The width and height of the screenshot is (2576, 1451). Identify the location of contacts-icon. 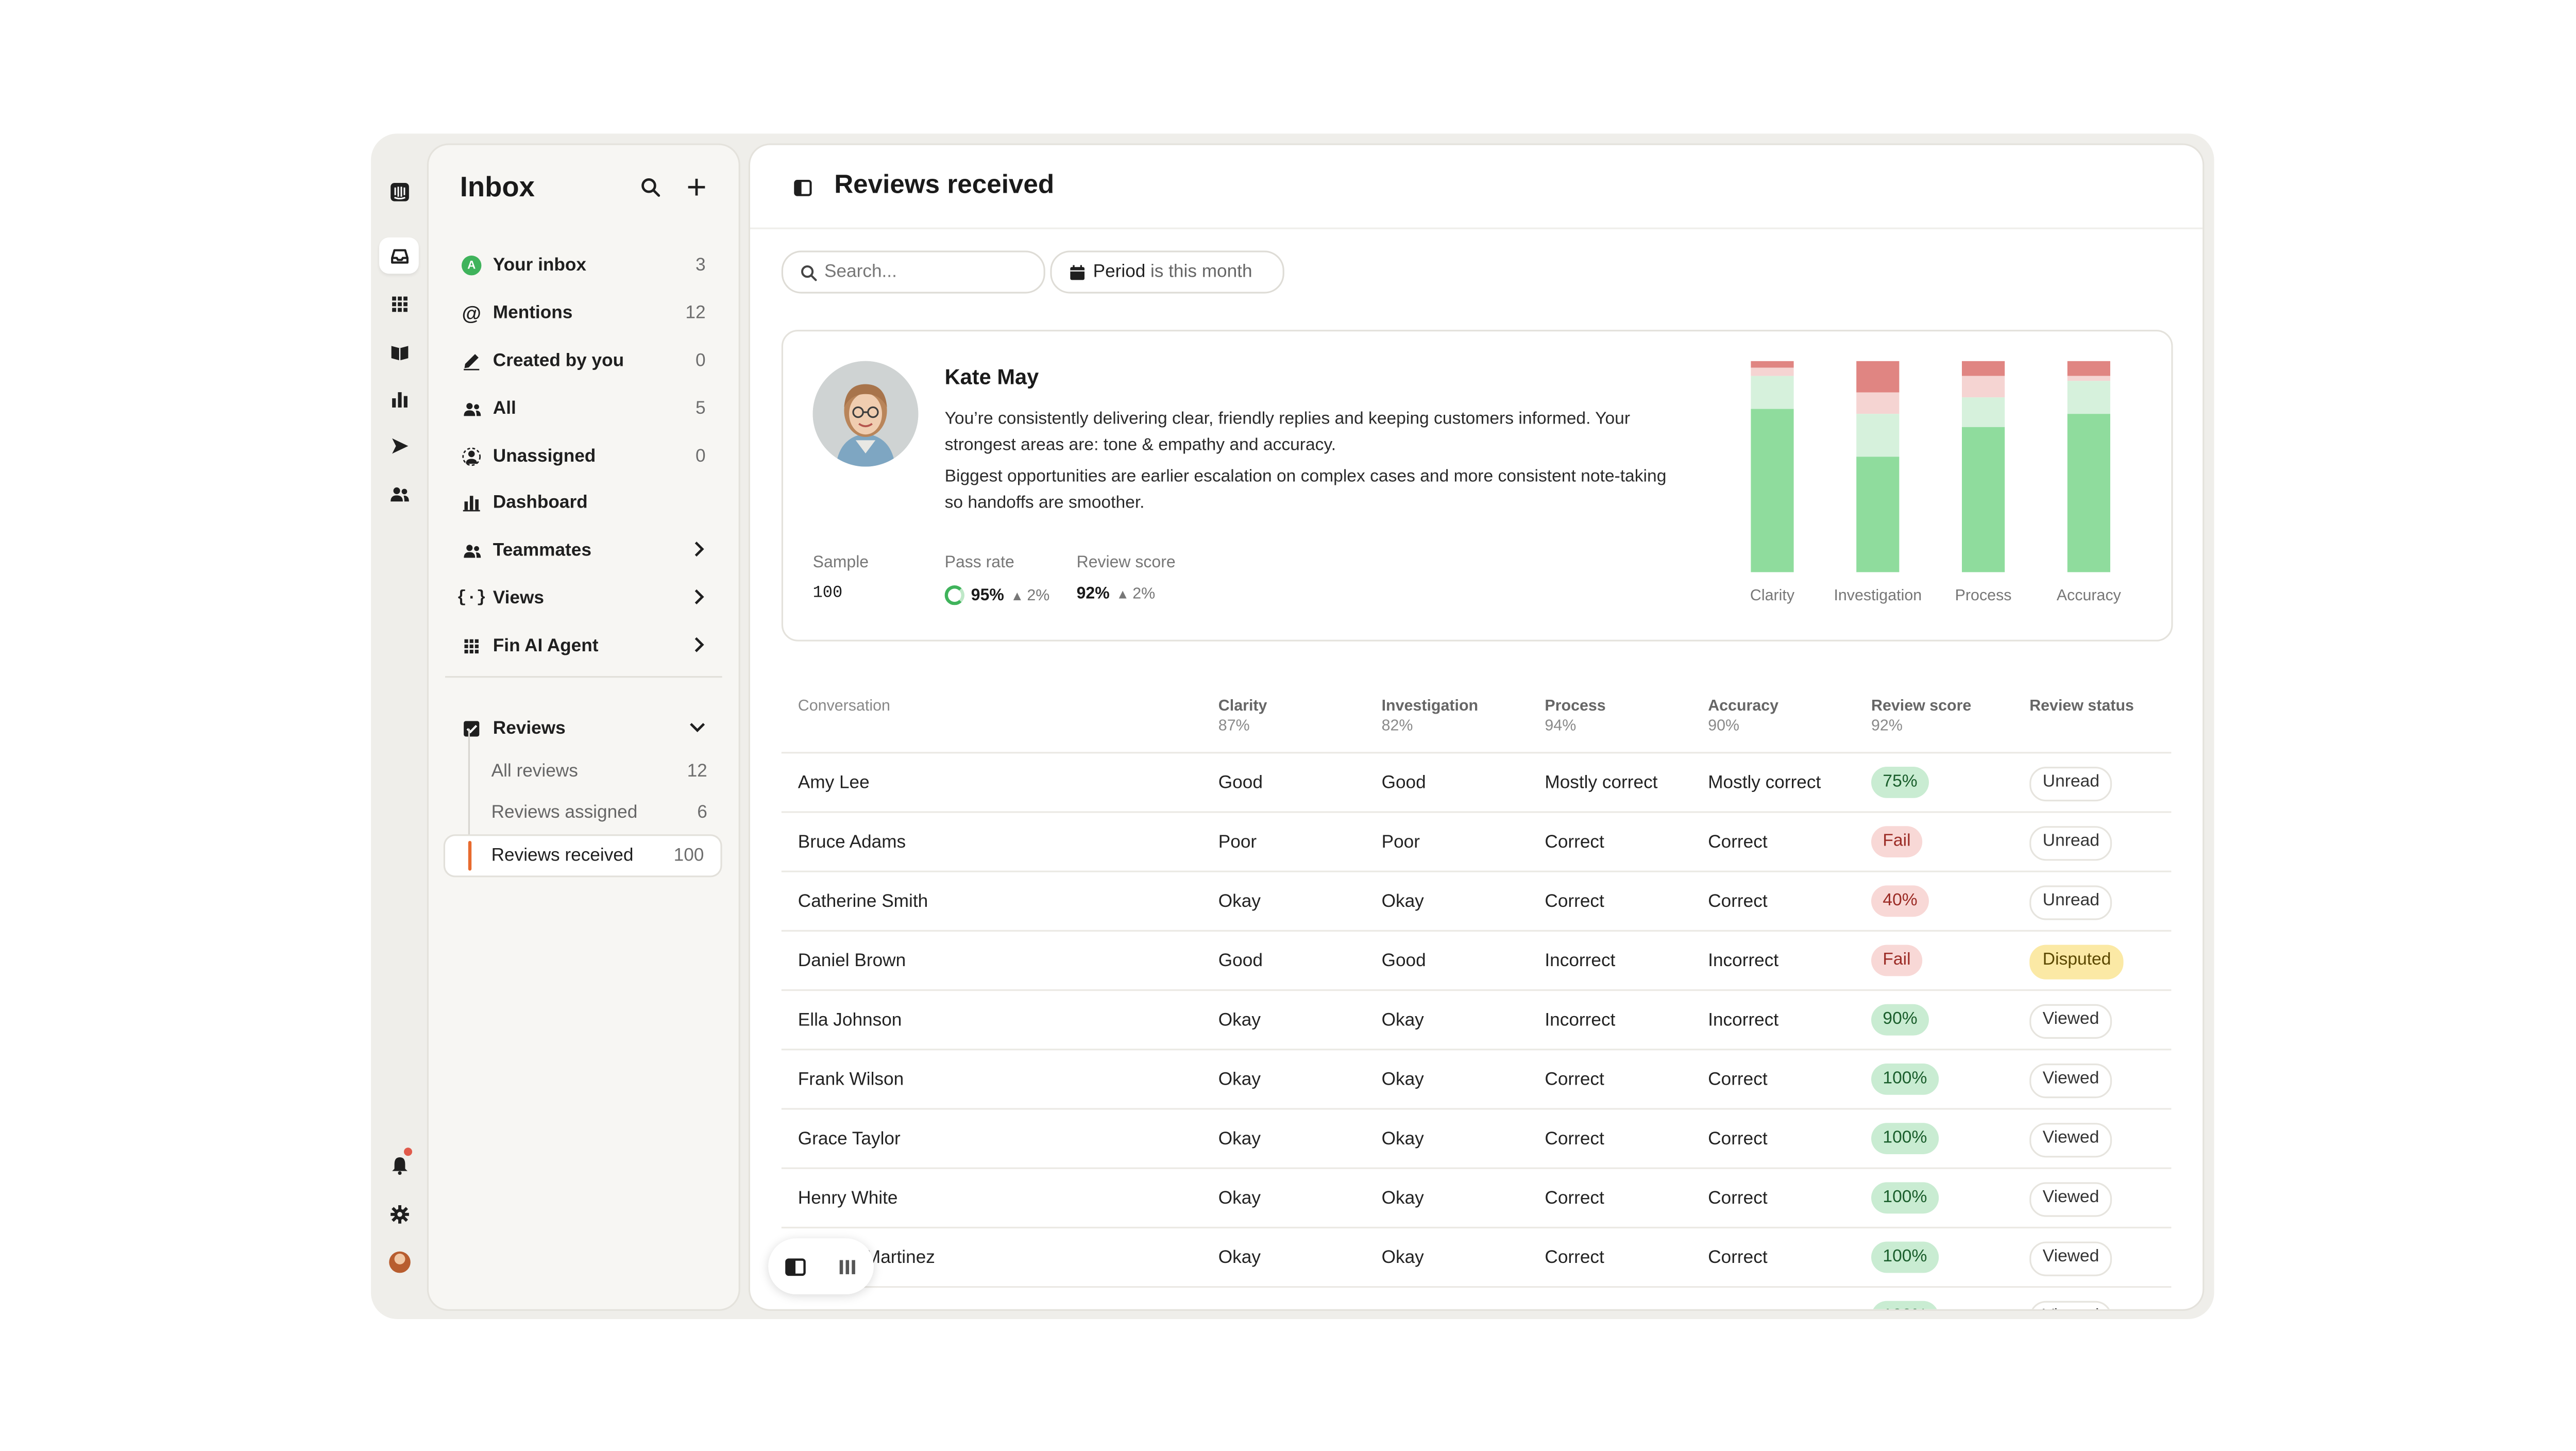
(399, 493).